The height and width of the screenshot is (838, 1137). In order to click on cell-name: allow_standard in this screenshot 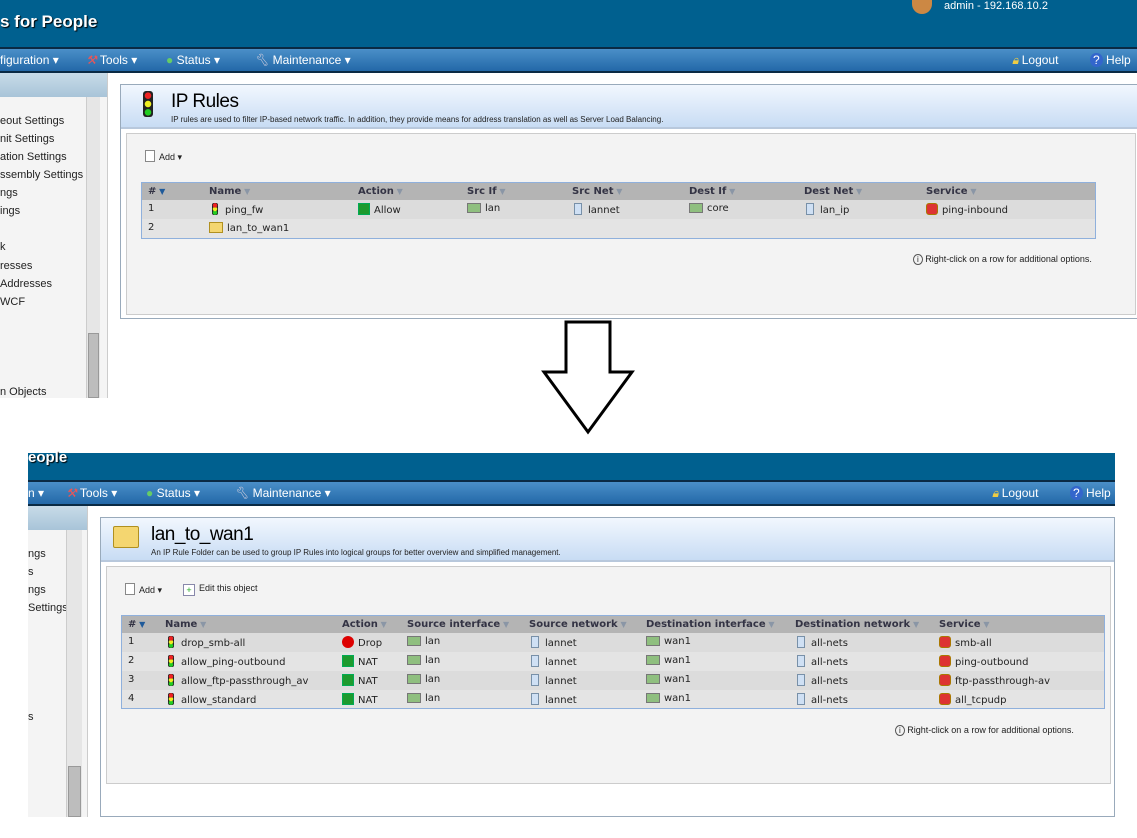, I will do `click(210, 699)`.